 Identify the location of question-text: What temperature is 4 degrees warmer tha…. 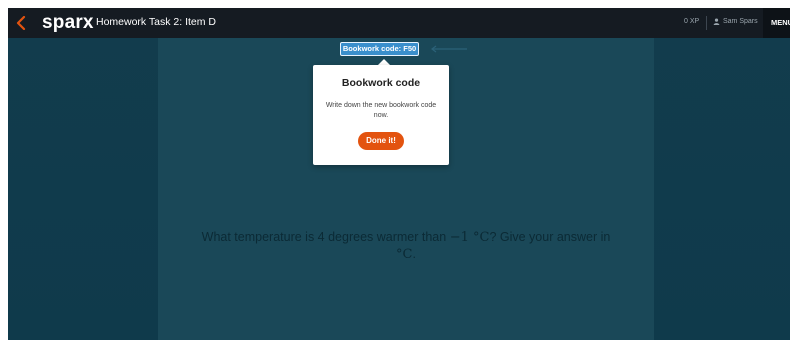
(406, 246).